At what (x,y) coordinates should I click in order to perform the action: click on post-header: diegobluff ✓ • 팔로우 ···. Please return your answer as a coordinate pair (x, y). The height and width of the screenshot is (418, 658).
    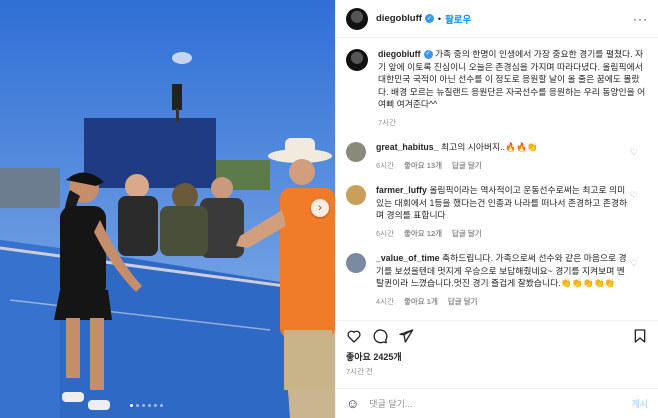
    Looking at the image, I should click on (497, 19).